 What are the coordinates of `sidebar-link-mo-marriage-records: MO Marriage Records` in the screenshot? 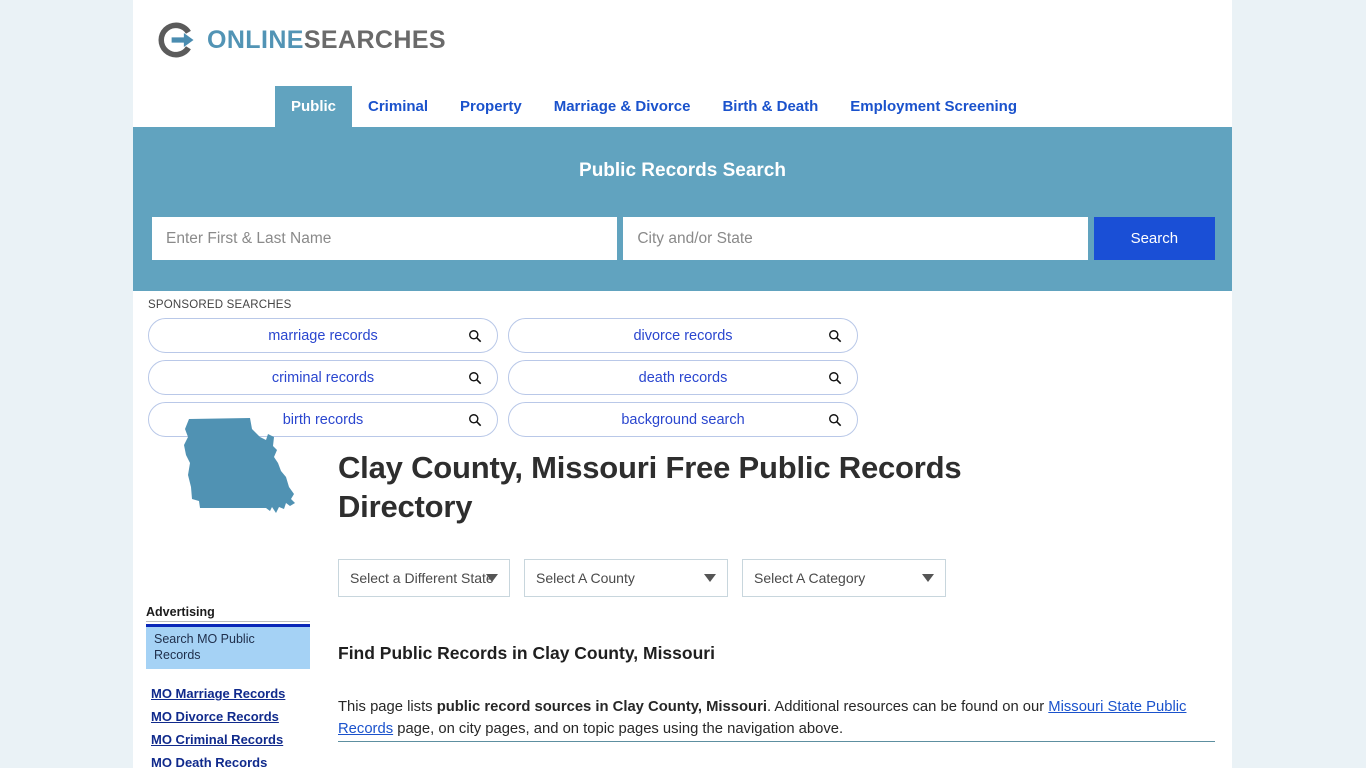 It's located at (230, 694).